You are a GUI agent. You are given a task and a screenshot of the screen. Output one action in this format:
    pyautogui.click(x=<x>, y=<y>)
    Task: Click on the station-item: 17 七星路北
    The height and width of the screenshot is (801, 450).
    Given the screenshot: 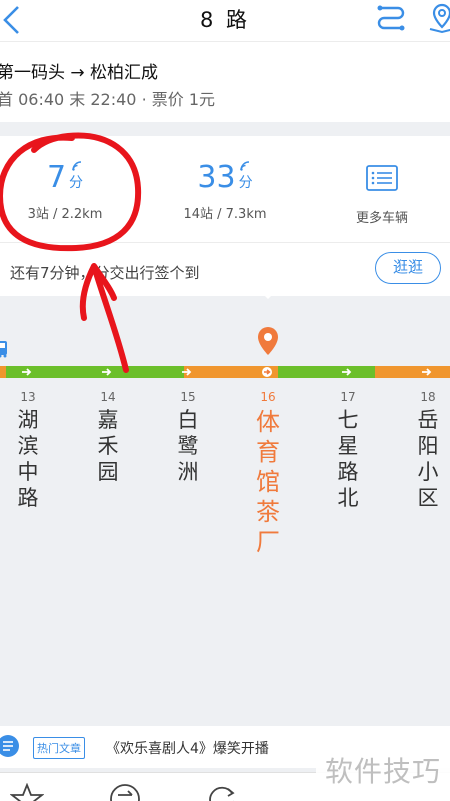 What is the action you would take?
    pyautogui.click(x=348, y=450)
    